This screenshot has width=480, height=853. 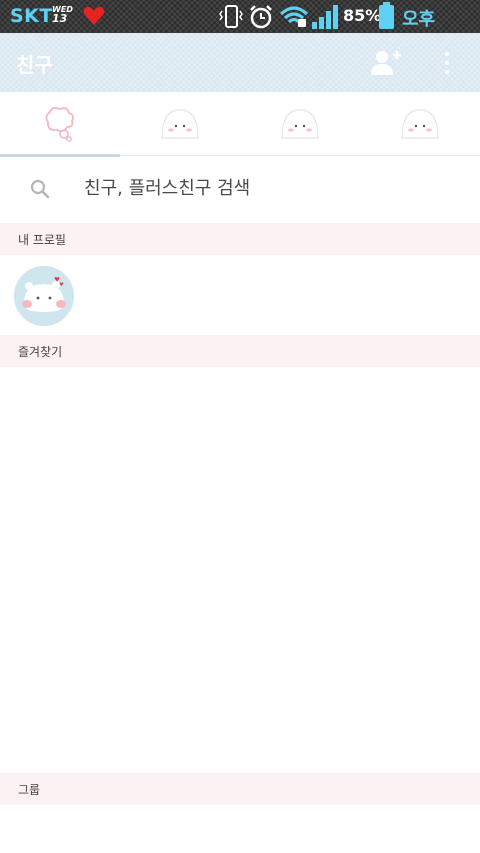 I want to click on tab-chats, so click(x=180, y=124).